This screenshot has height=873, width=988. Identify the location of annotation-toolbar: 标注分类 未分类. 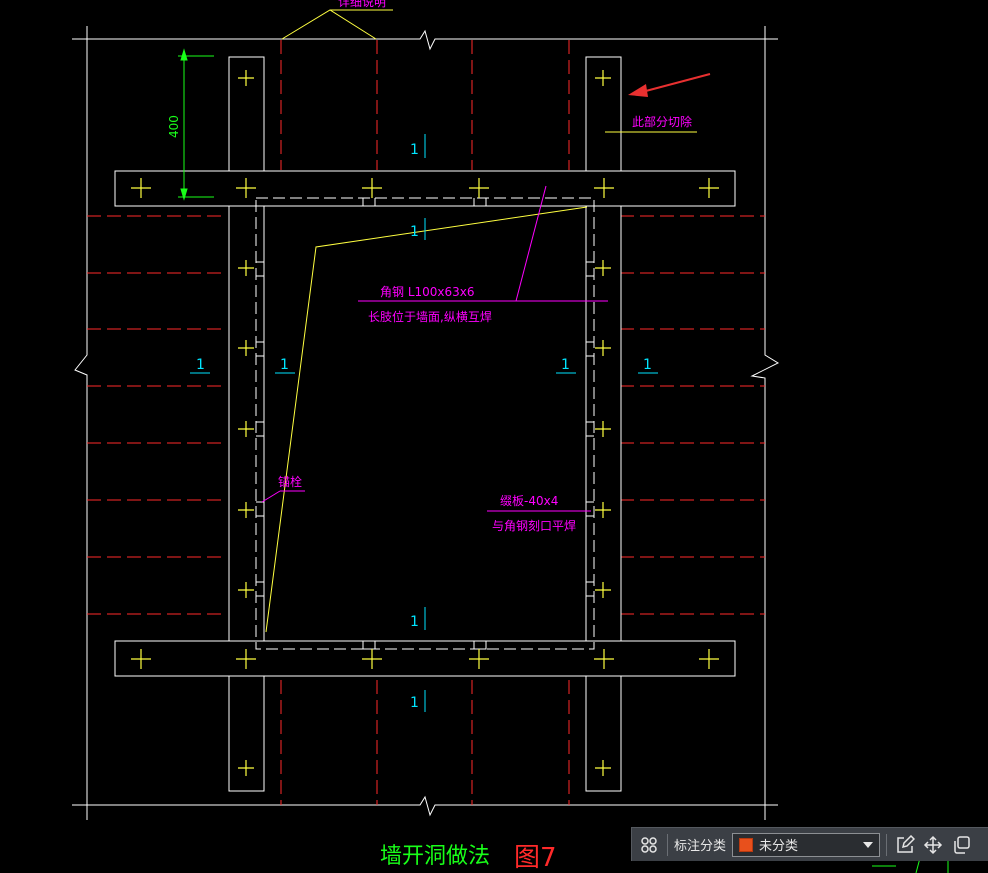
(809, 844).